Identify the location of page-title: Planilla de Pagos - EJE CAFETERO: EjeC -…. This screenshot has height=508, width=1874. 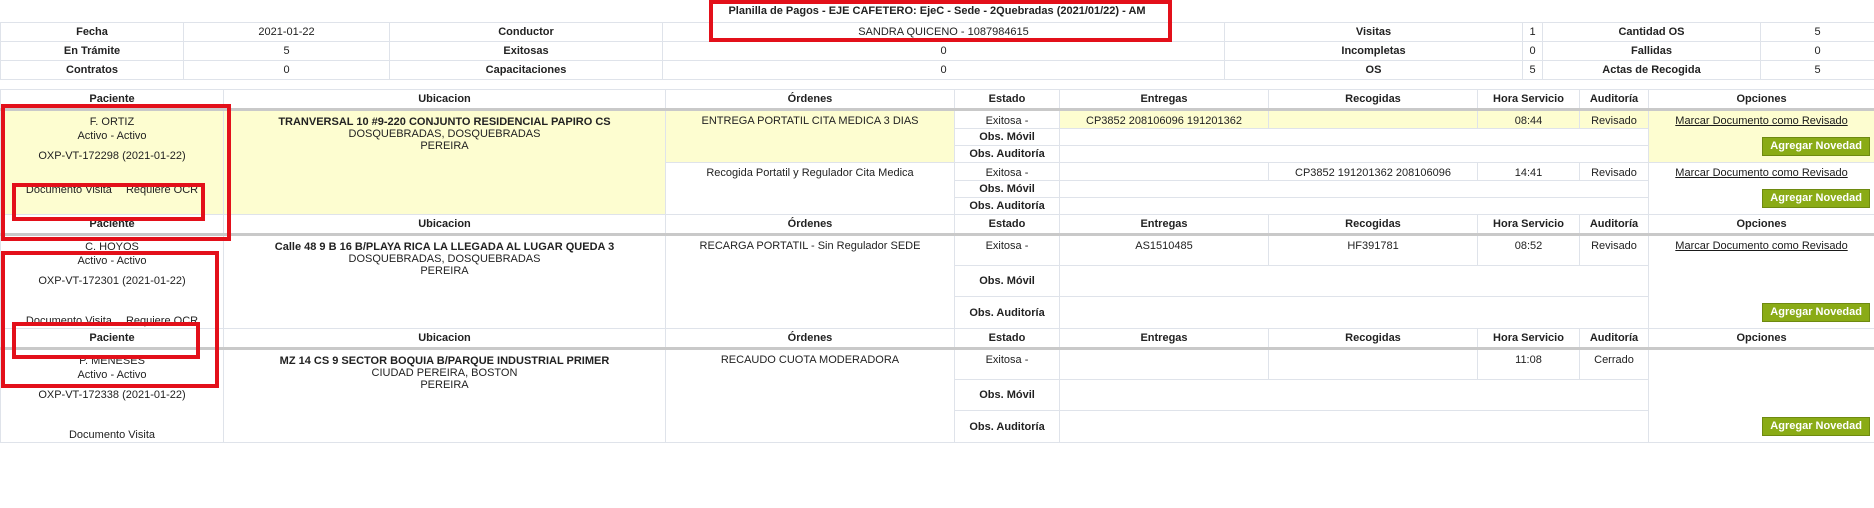
(937, 11).